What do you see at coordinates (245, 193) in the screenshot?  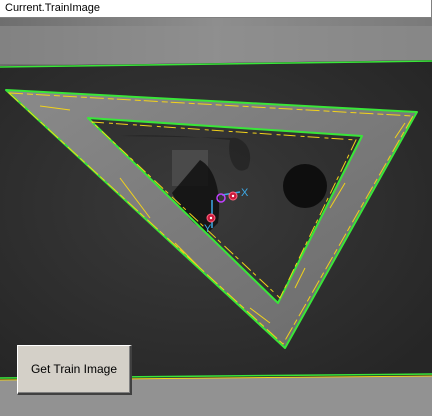 I see `x-axis-label: X` at bounding box center [245, 193].